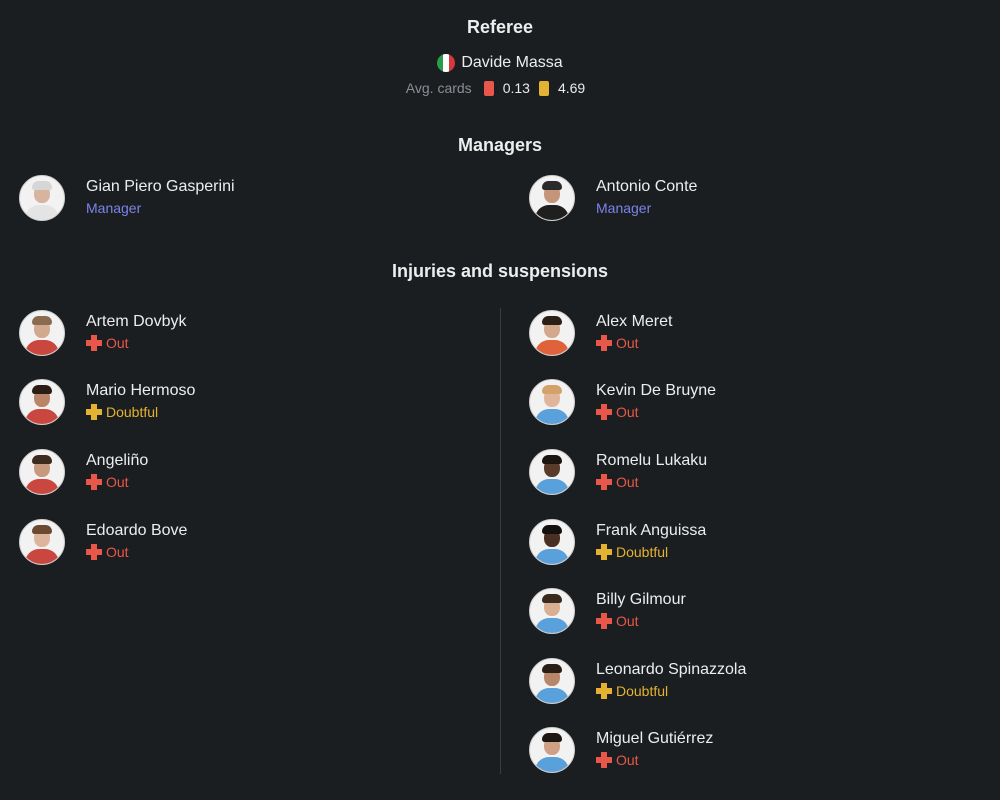 This screenshot has height=800, width=1000. I want to click on injured-player-artem-dovbyk: Artem Dovbyk Out, so click(102, 333).